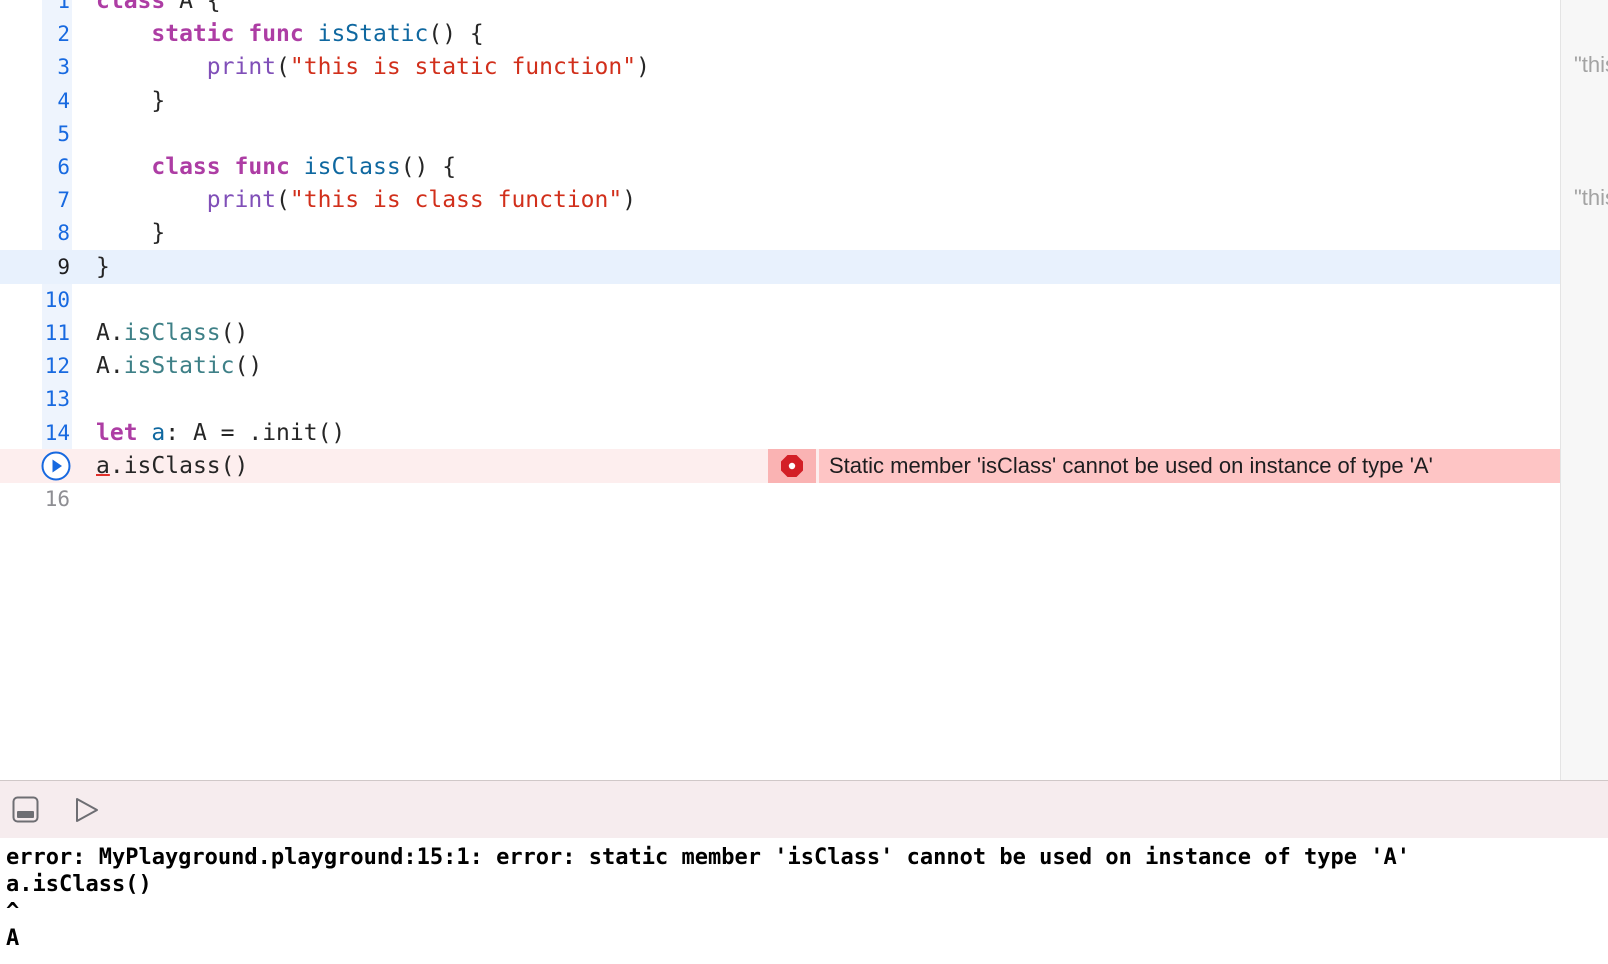  Describe the element at coordinates (63, 266) in the screenshot. I see `line-number: 9` at that location.